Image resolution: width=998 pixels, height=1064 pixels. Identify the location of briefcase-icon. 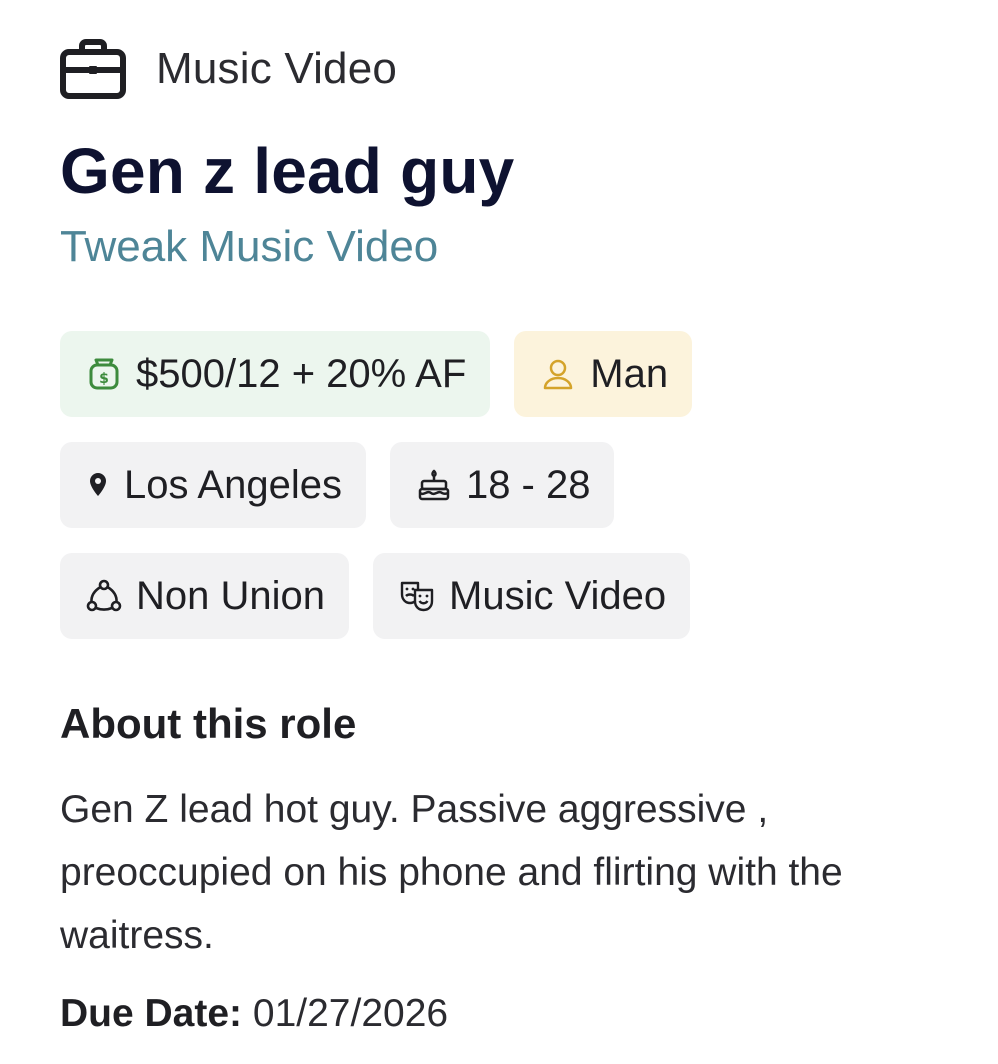
(94, 69).